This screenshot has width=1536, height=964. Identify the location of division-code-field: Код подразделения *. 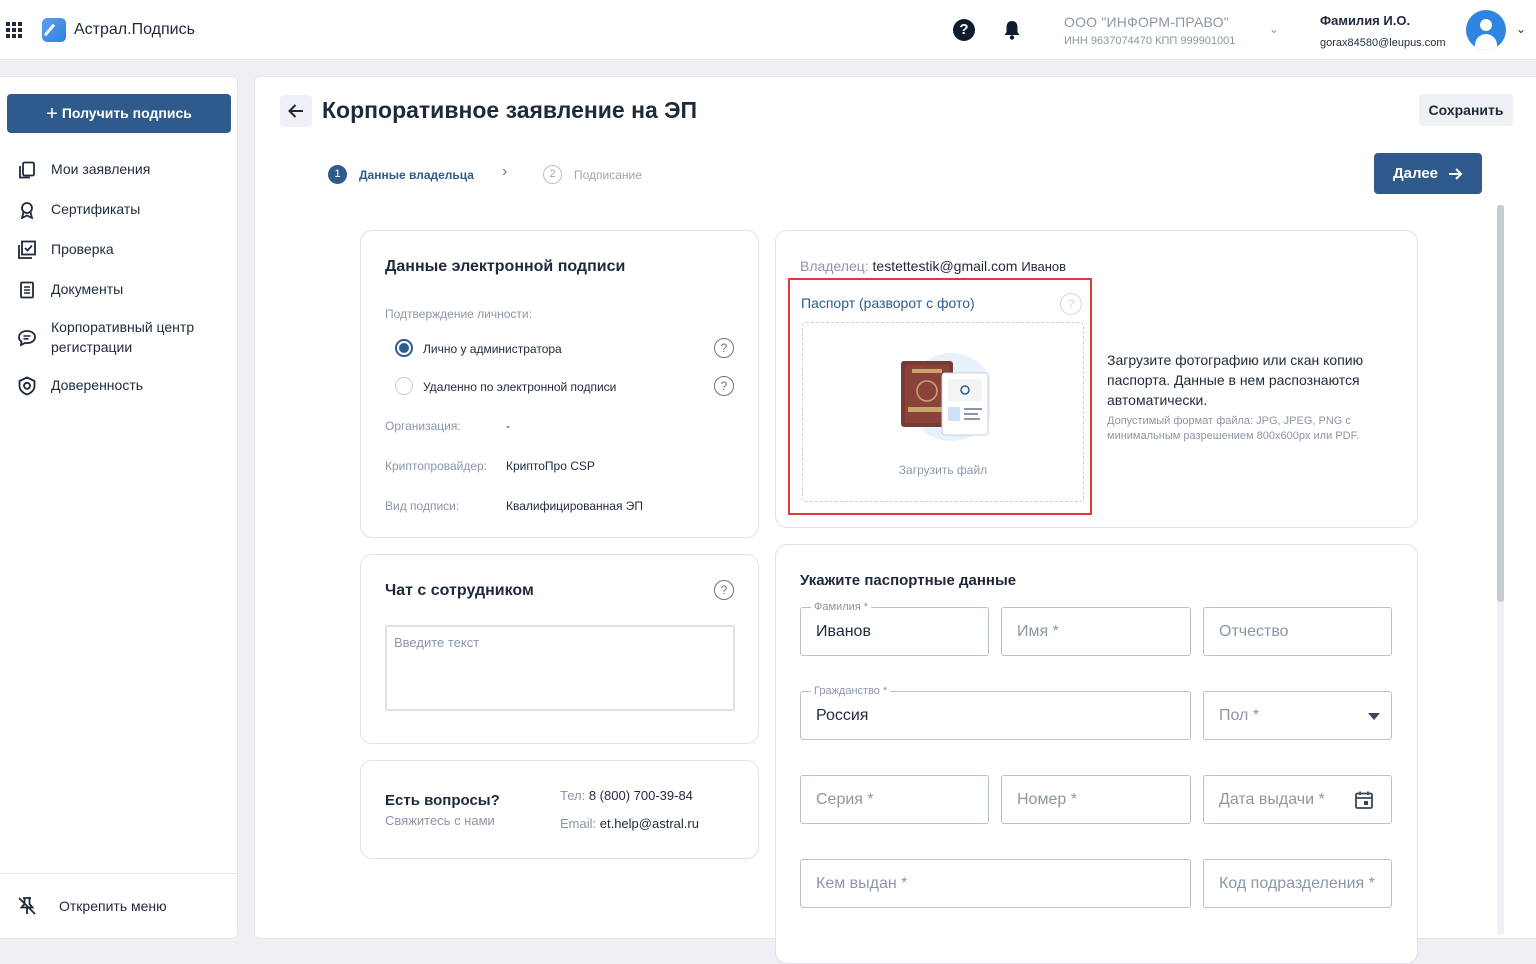
(1297, 883).